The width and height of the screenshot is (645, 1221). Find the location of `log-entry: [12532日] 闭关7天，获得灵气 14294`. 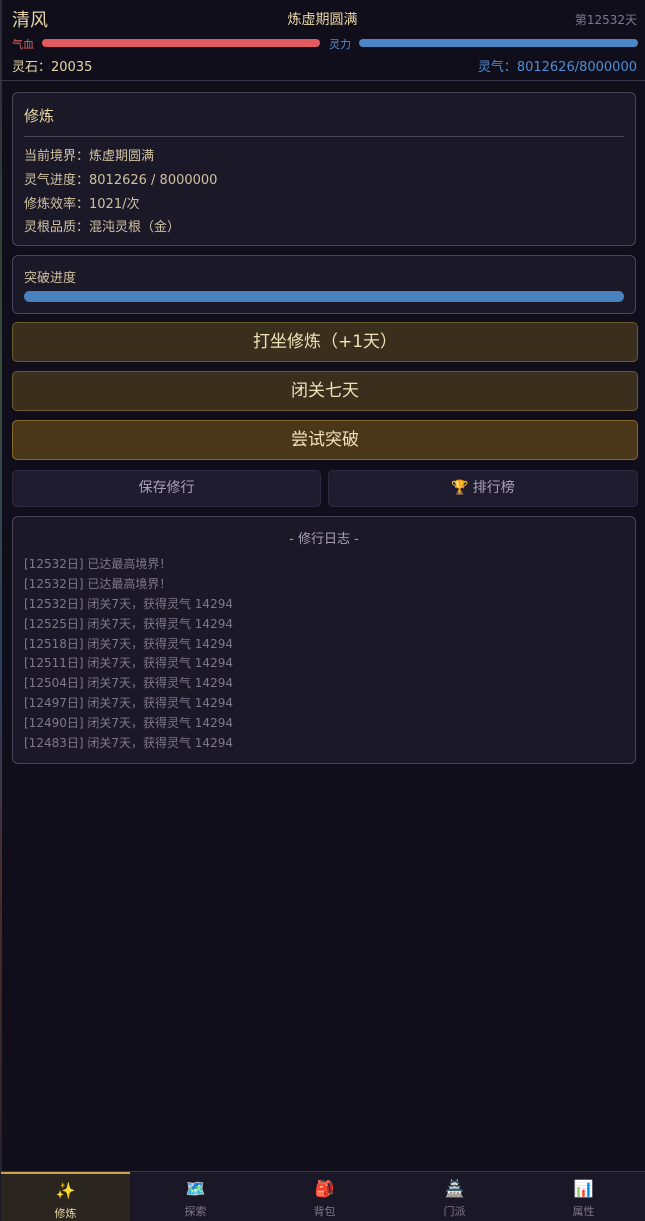

log-entry: [12532日] 闭关7天，获得灵气 14294 is located at coordinates (128, 603).